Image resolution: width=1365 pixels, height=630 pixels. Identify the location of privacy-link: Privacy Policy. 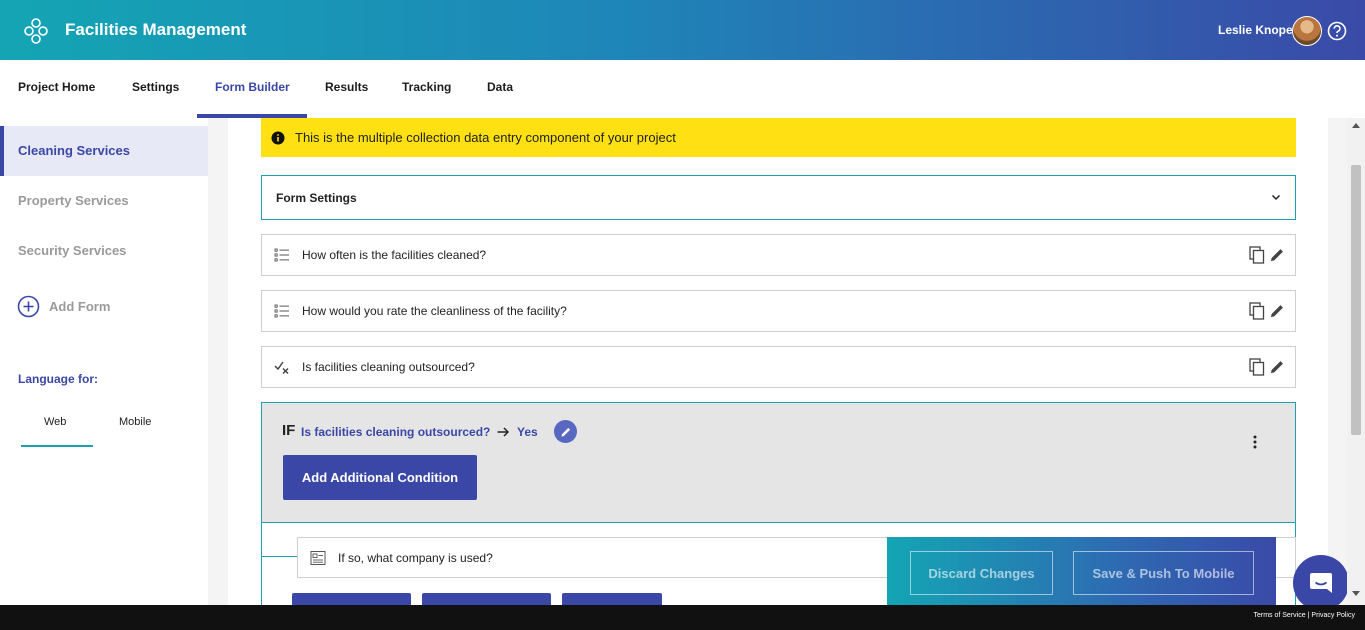
(1333, 615).